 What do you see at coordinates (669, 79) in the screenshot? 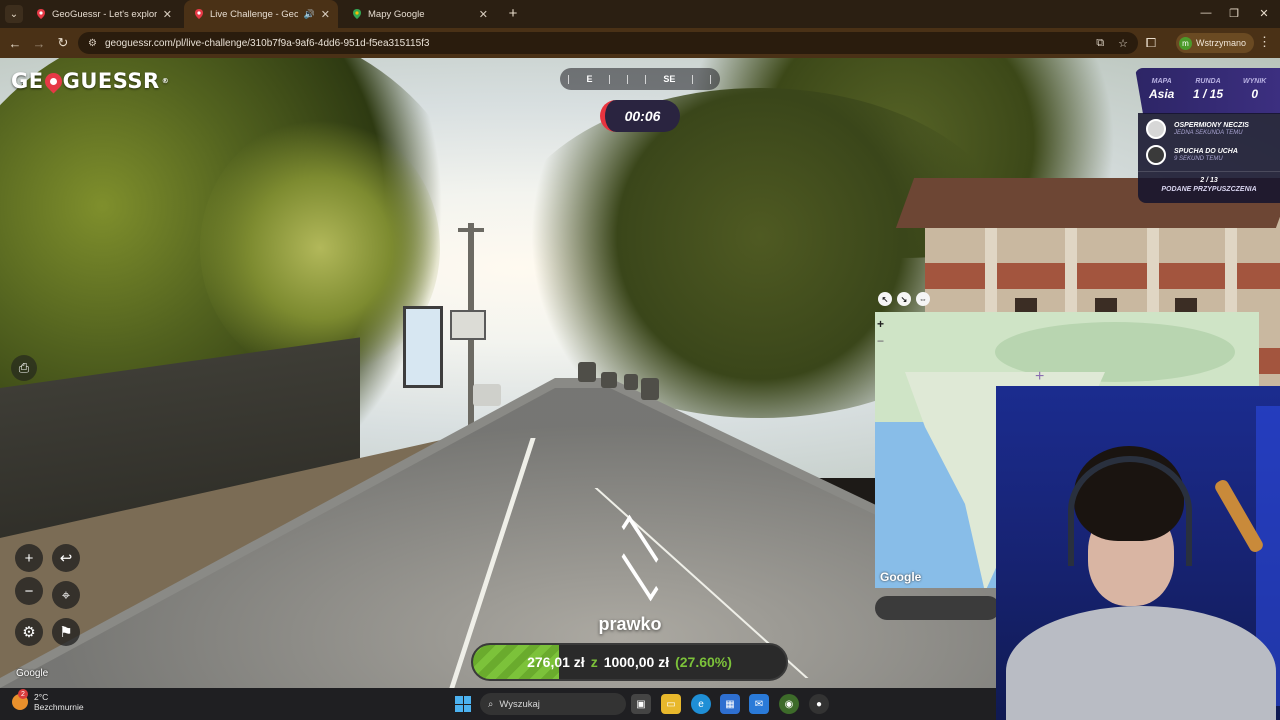
I see `compass-label: SE` at bounding box center [669, 79].